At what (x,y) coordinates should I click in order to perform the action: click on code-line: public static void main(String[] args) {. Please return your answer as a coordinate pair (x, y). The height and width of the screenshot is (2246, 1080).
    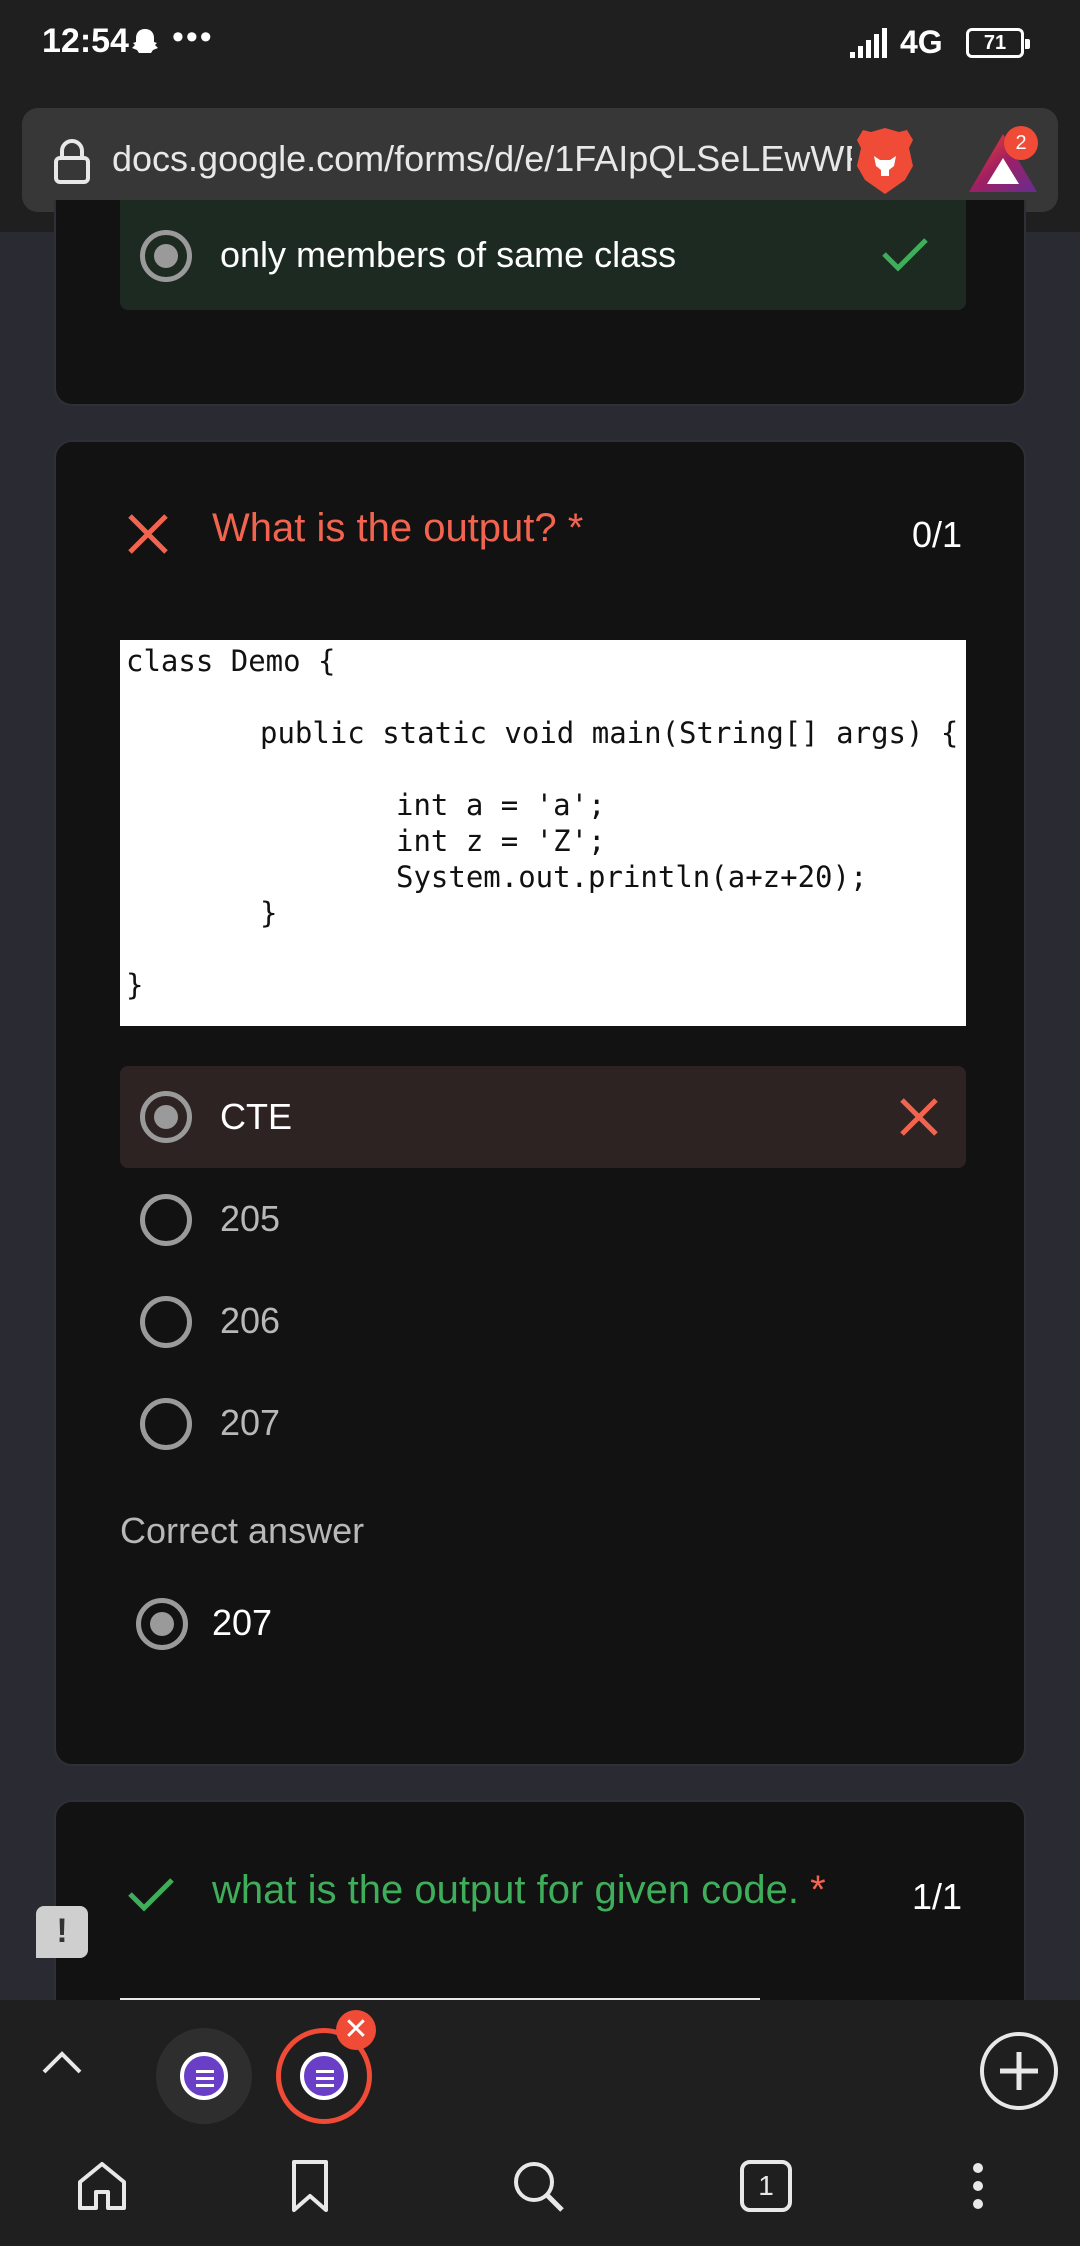
    Looking at the image, I should click on (609, 733).